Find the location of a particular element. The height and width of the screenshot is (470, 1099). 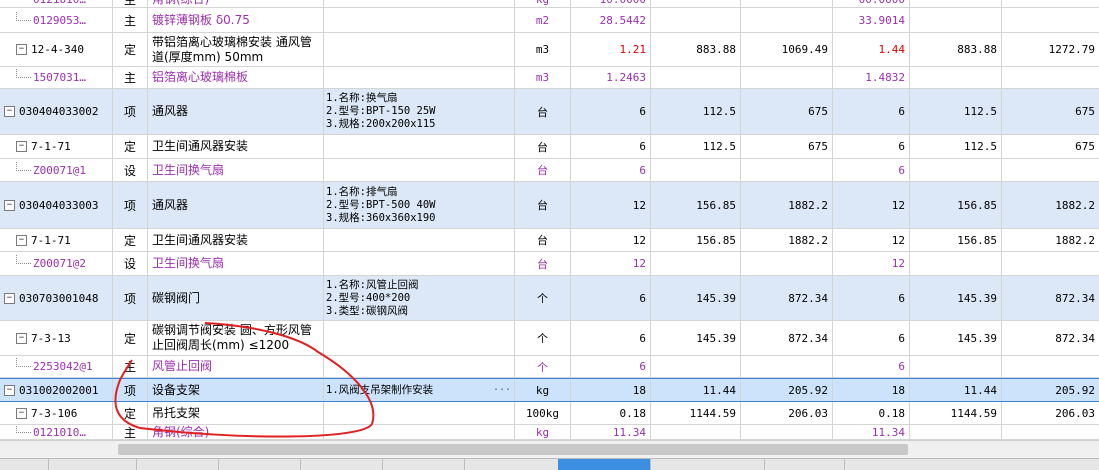

t2-value: 872.34 is located at coordinates (1075, 338).